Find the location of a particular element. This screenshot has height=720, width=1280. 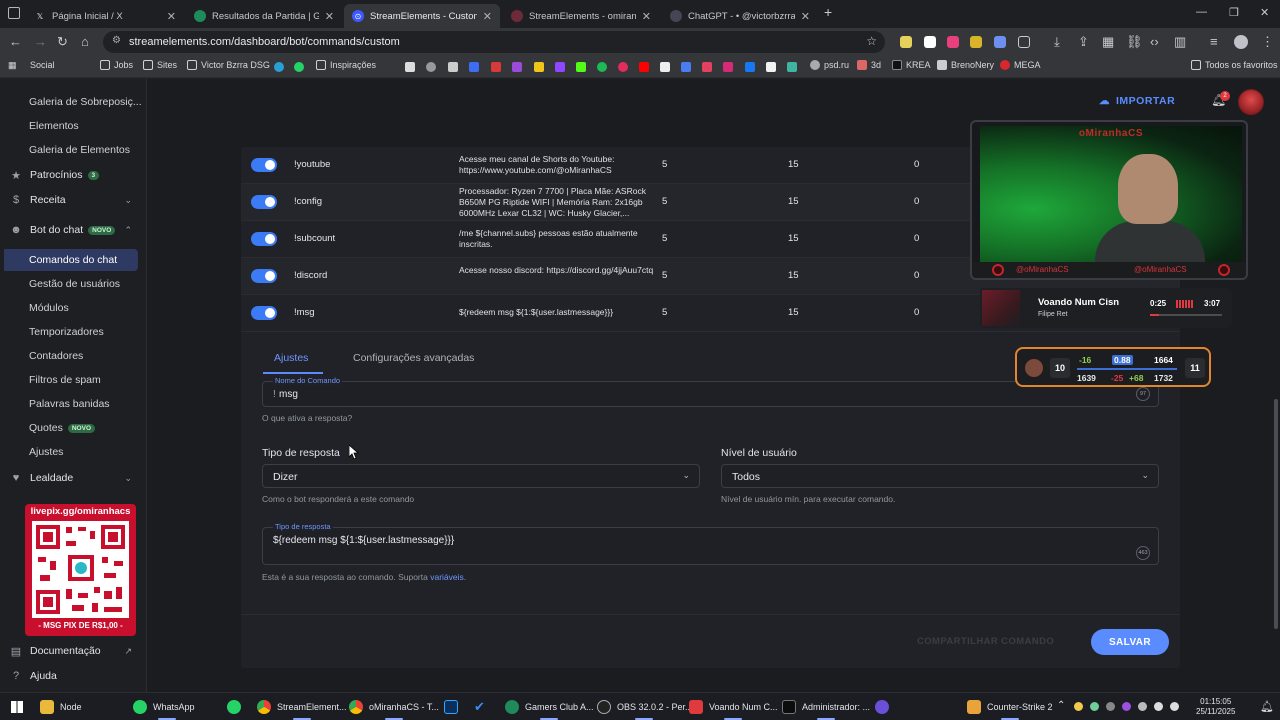

taskbar-app-counter-strike: Counter-Strike 2 is located at coordinates (1010, 709).